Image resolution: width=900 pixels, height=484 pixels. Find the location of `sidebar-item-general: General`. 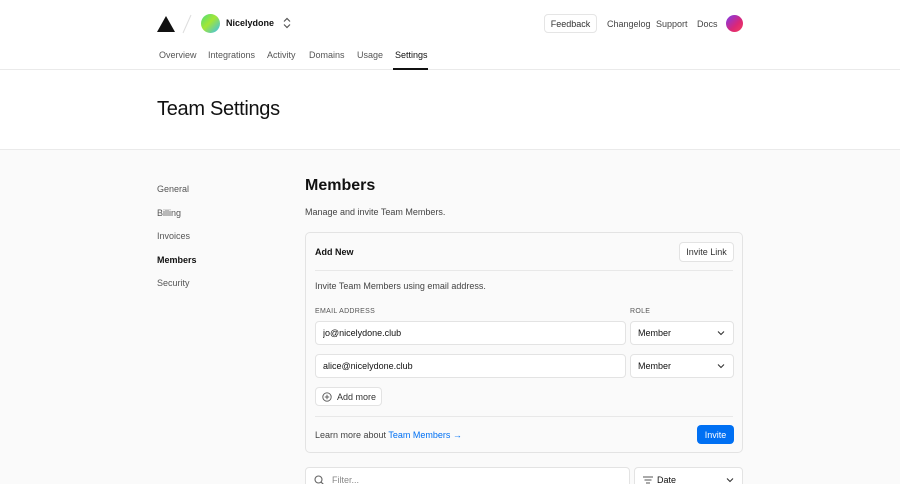

sidebar-item-general: General is located at coordinates (173, 189).